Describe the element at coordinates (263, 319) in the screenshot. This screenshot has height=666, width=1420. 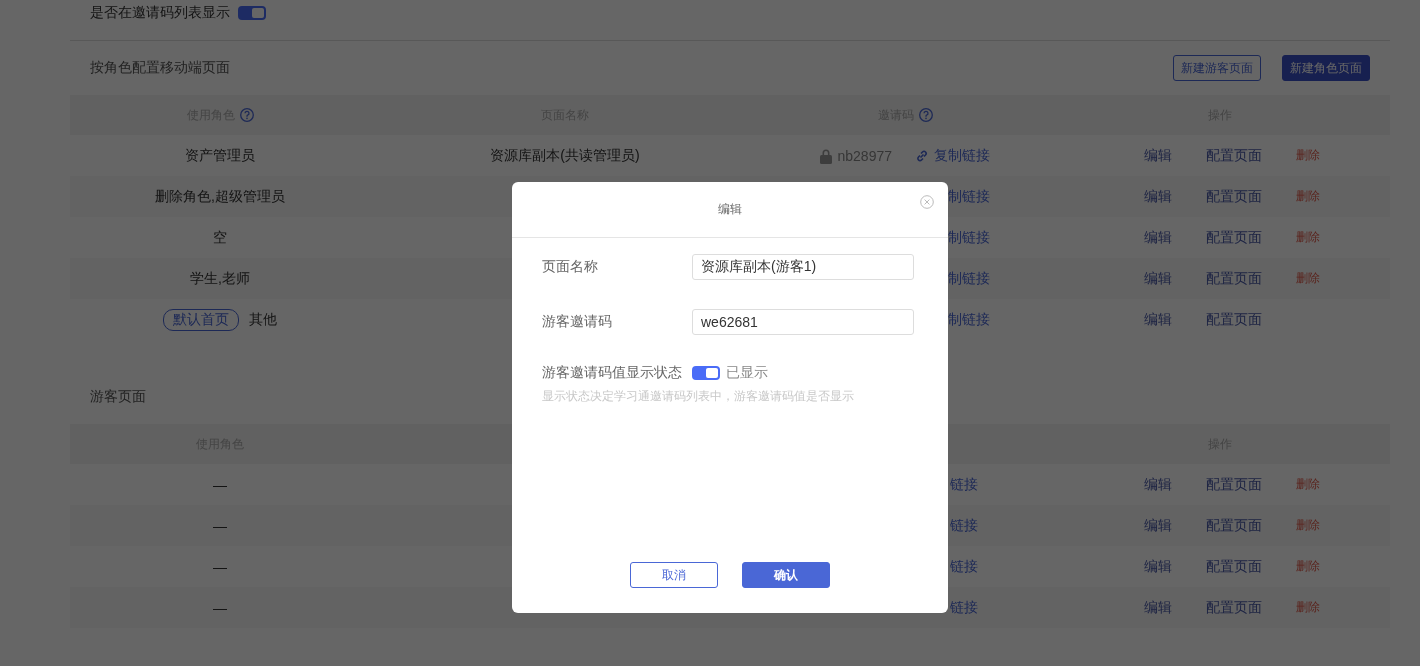
I see `table-cell: 其他` at that location.